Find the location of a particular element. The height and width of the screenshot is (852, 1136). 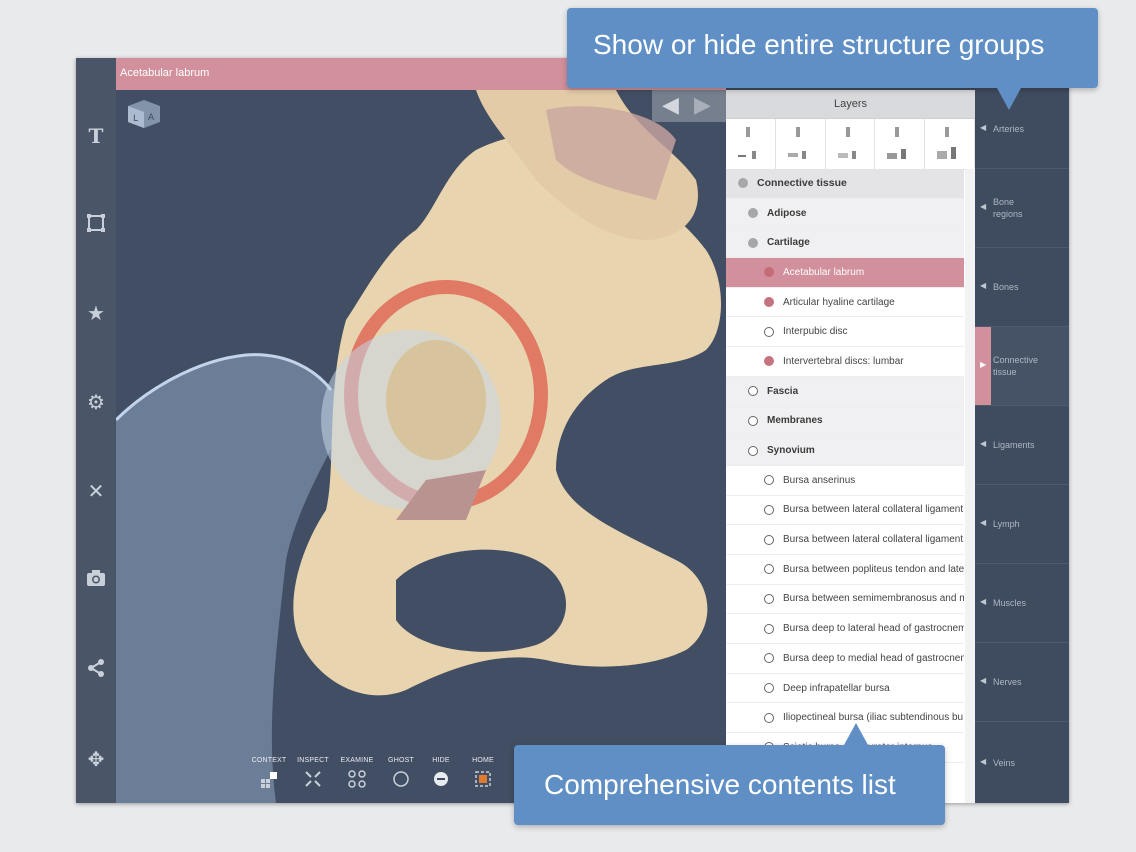

list-item: Membranes is located at coordinates (845, 421).